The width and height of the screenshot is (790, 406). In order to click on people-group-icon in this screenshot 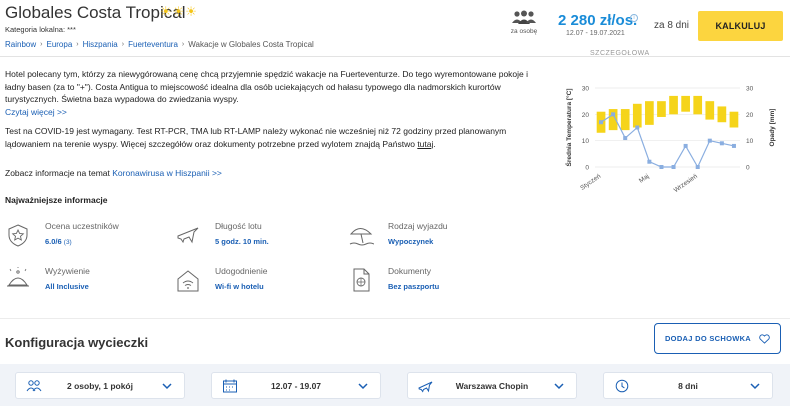, I will do `click(524, 17)`.